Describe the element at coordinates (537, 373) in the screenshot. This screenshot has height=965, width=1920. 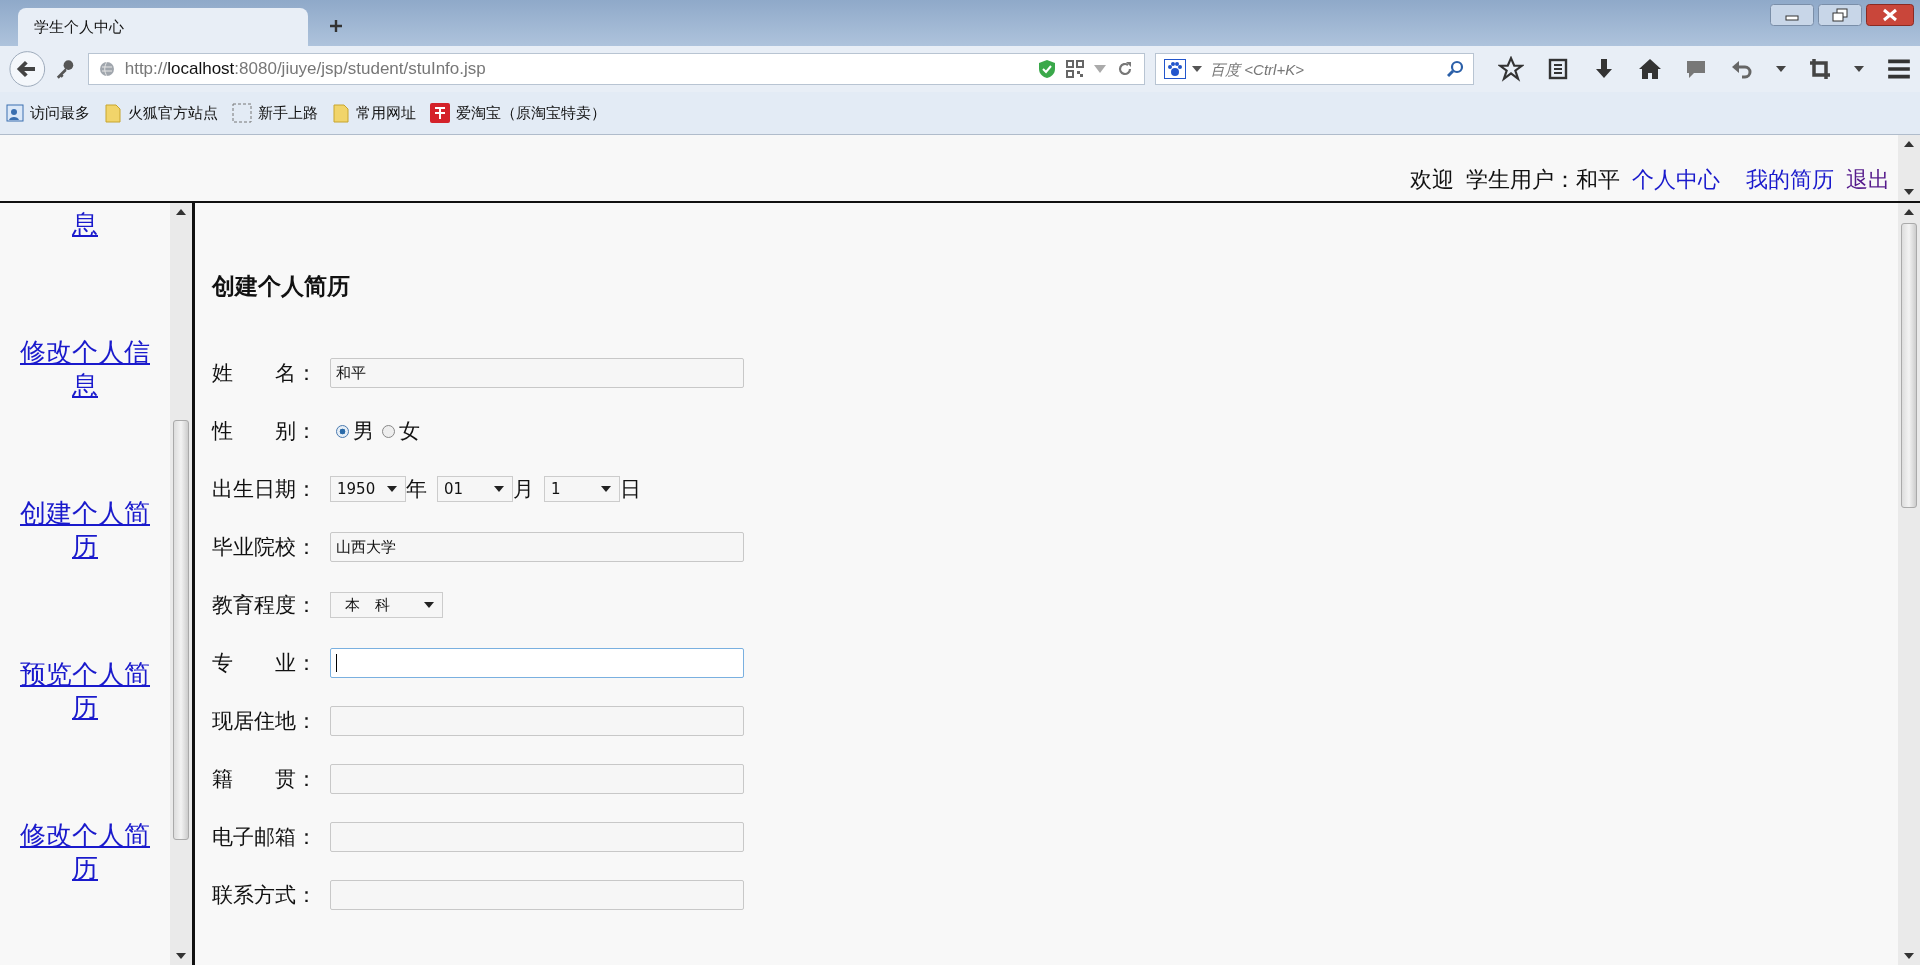
I see `input-field: 和平` at that location.